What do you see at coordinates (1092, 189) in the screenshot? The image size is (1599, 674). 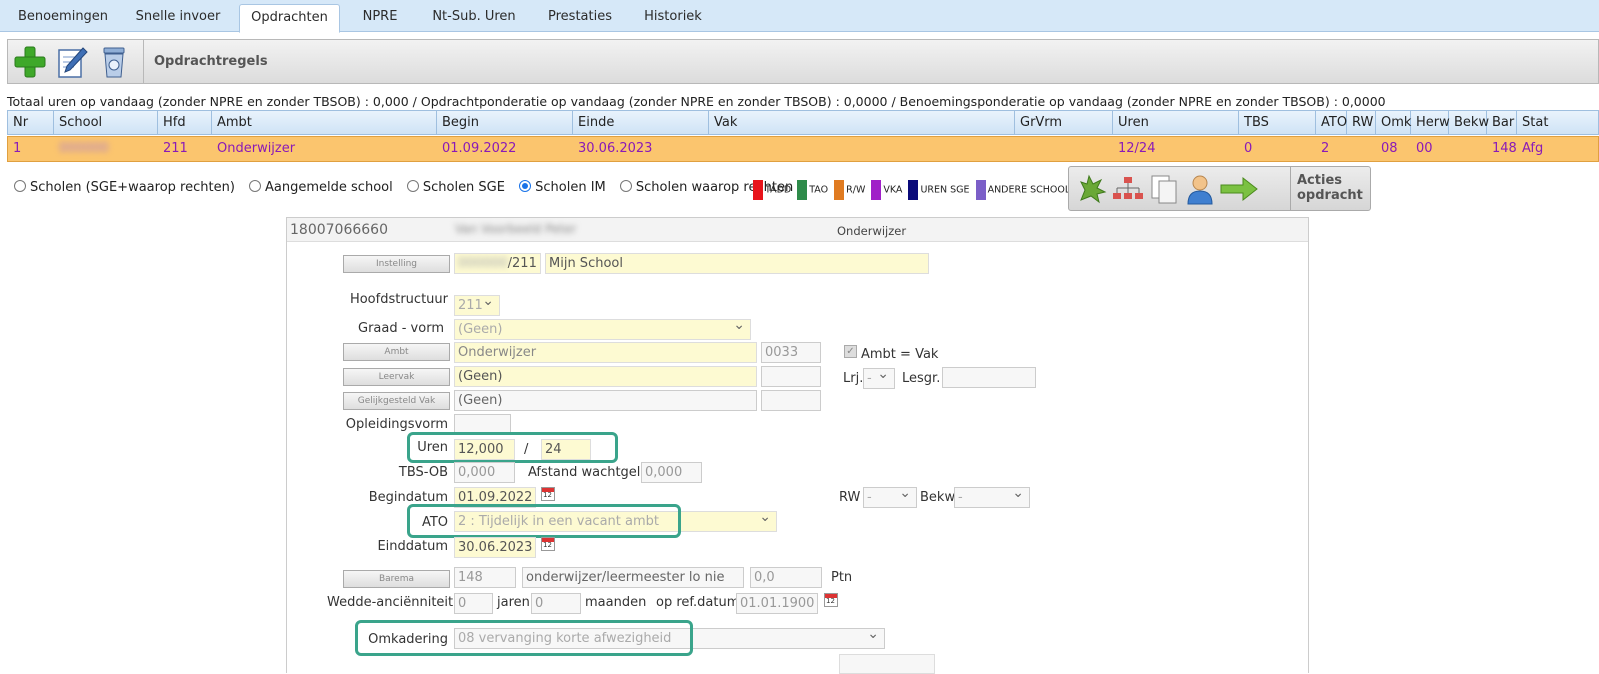 I see `flemish-lion-icon` at bounding box center [1092, 189].